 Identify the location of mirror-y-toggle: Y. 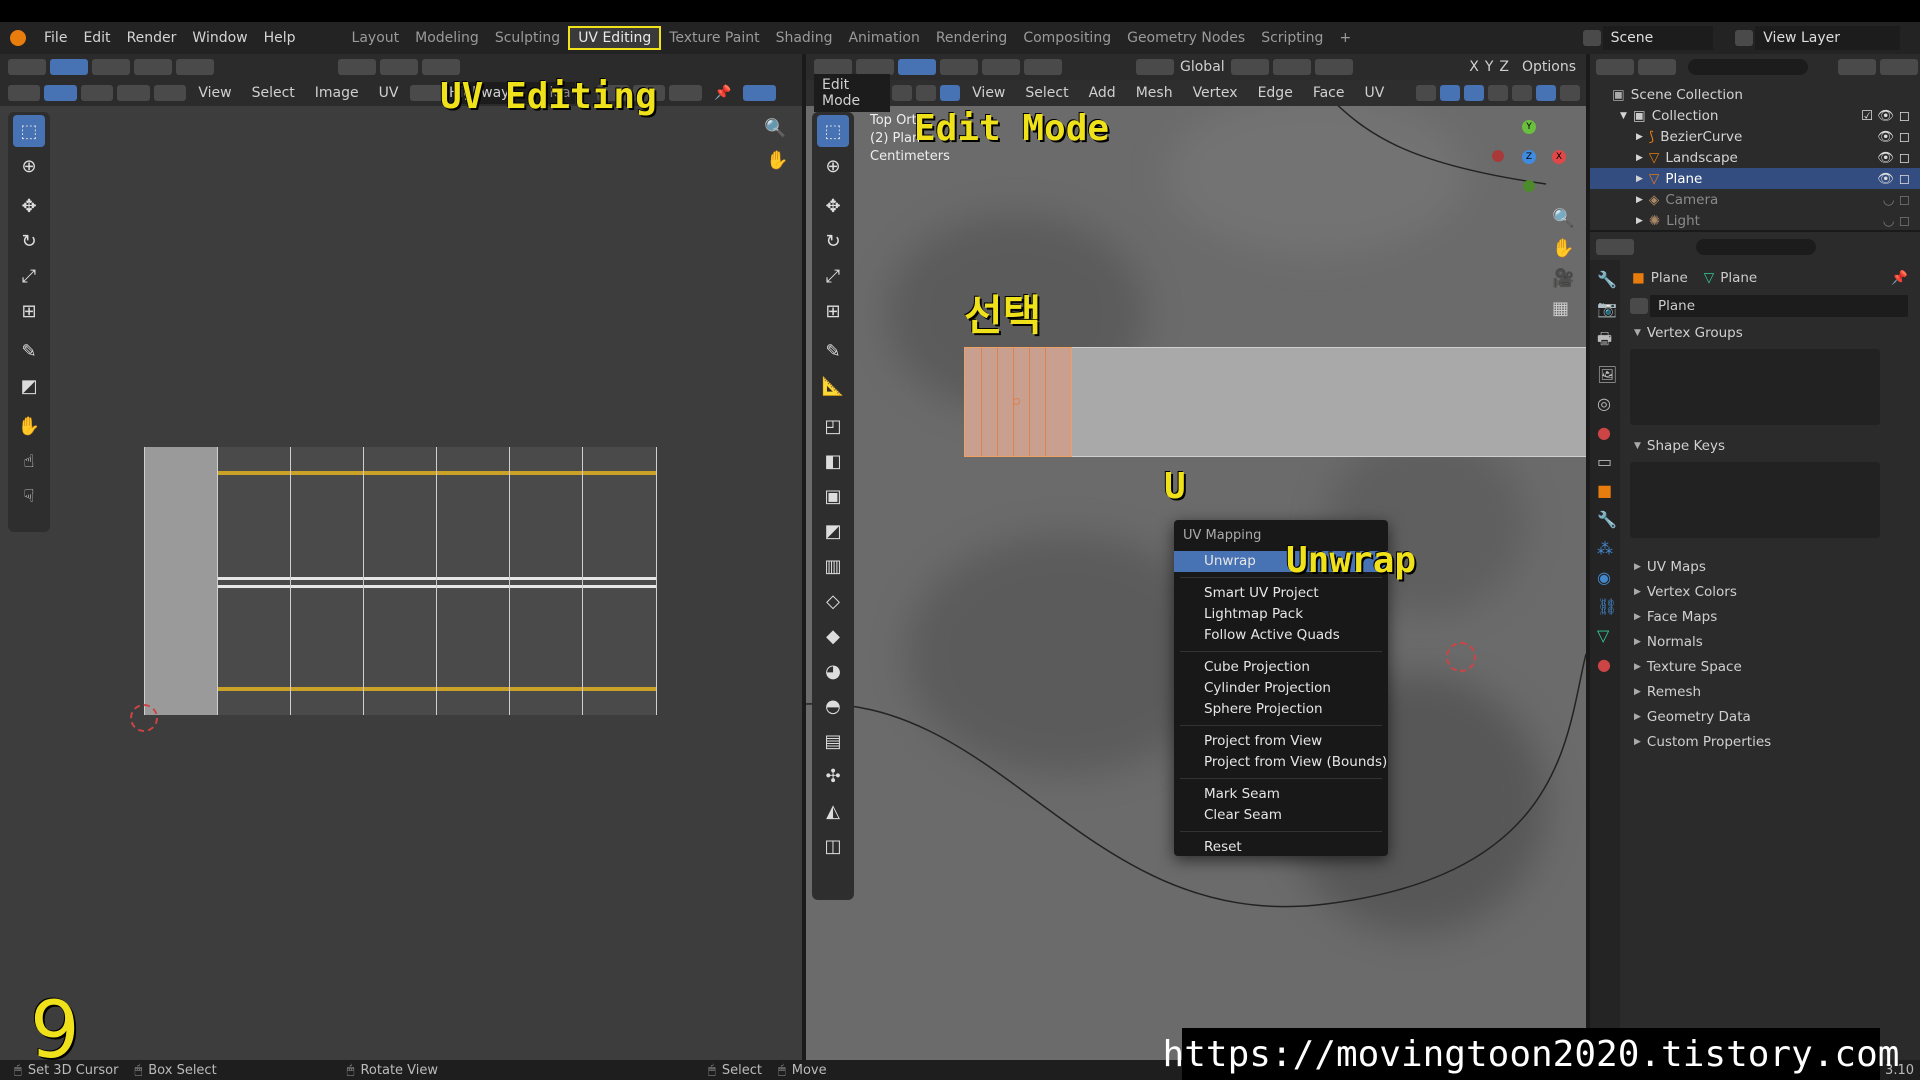
(1489, 67).